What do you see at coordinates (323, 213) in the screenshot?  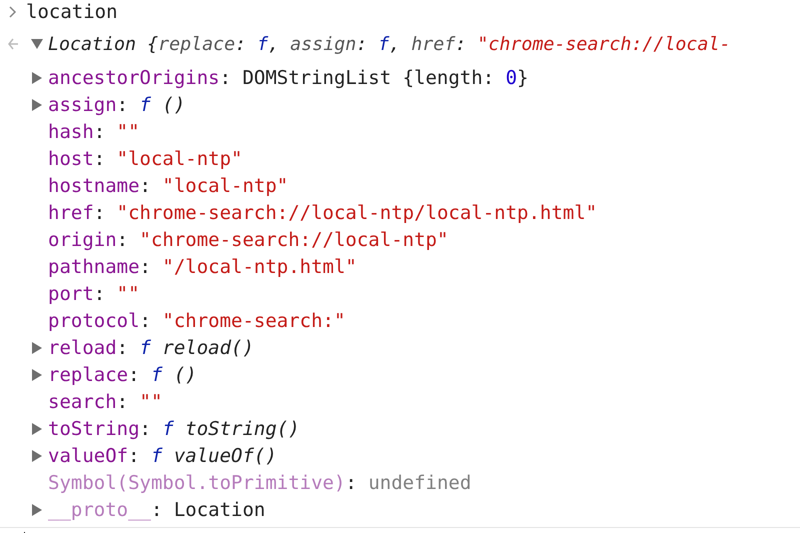 I see `property-text: href: "chrome-search://local-ntp/local-ntp.html"` at bounding box center [323, 213].